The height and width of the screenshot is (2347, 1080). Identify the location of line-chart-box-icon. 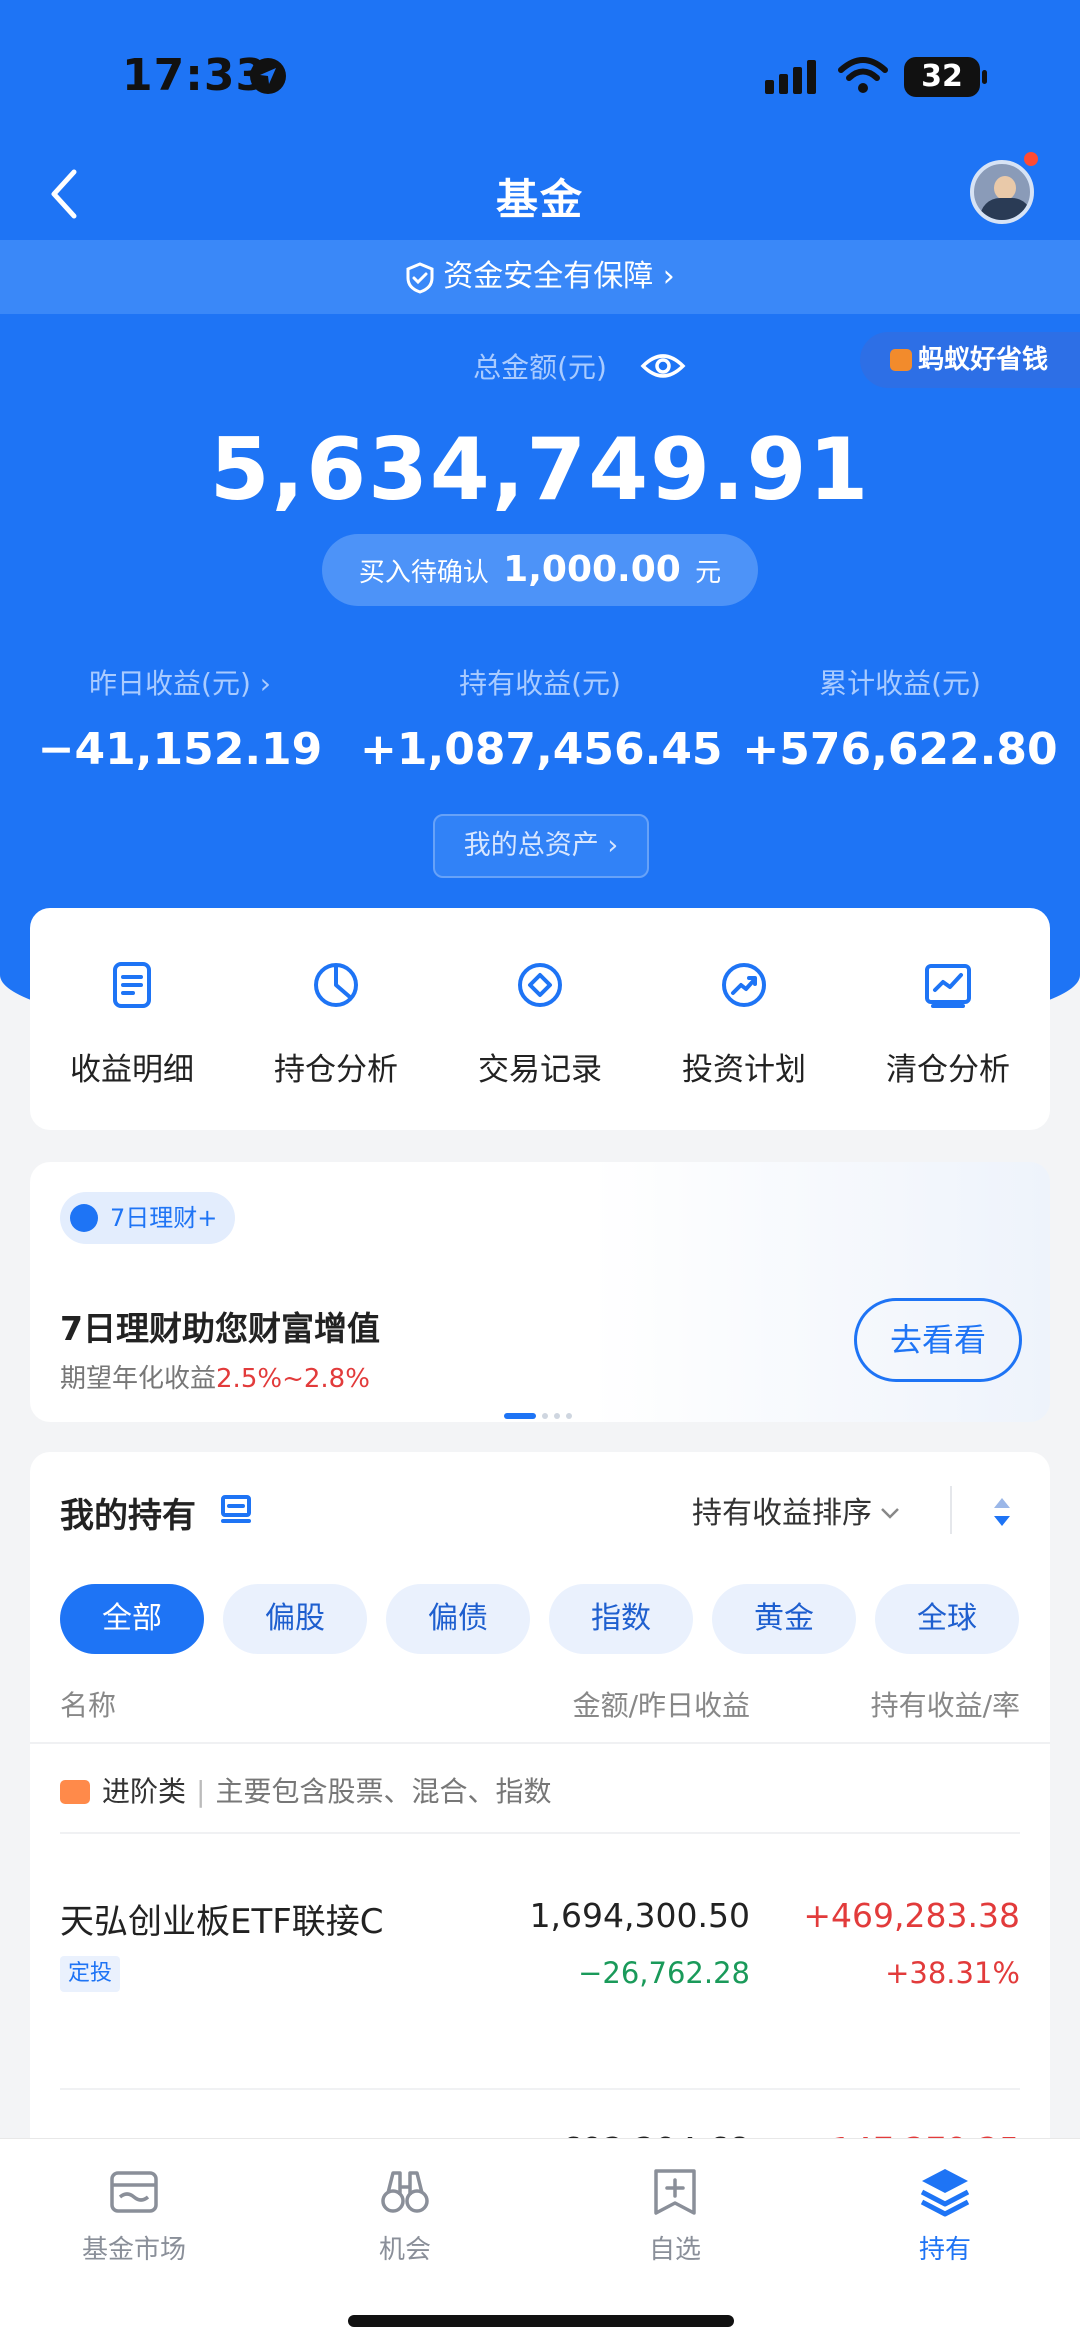
(948, 986).